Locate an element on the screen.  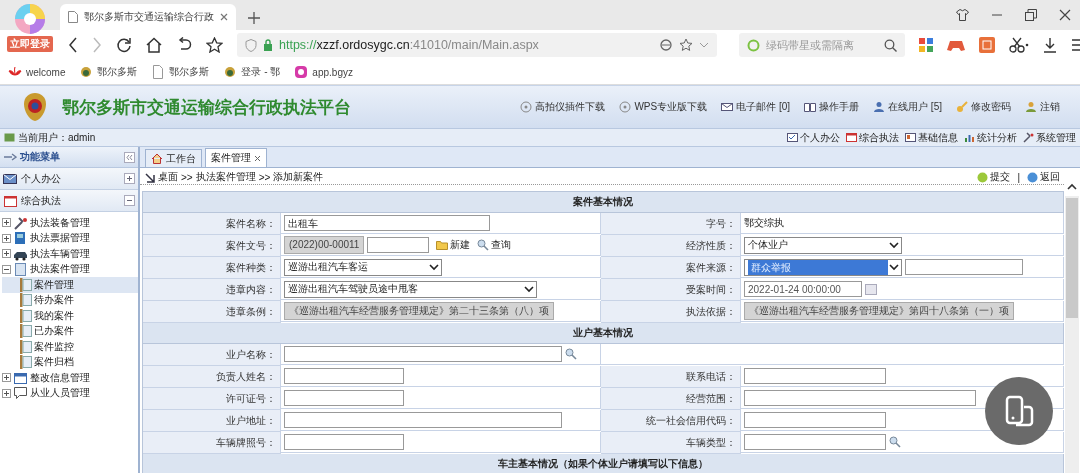
browser-logo-icon is located at coordinates (30, 19).